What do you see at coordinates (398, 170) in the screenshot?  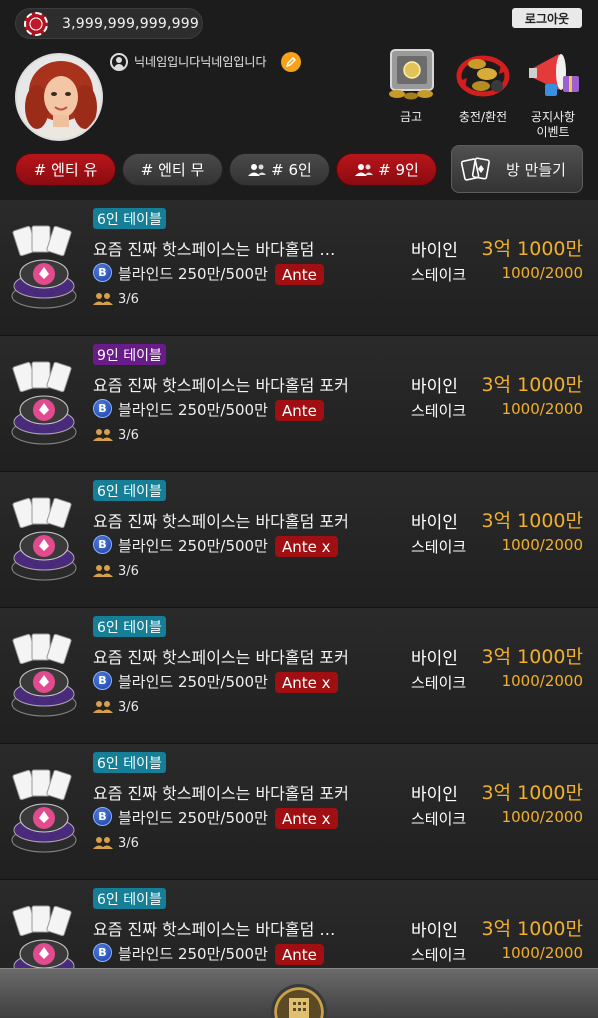 I see `filter-9-players-label: # 9인` at bounding box center [398, 170].